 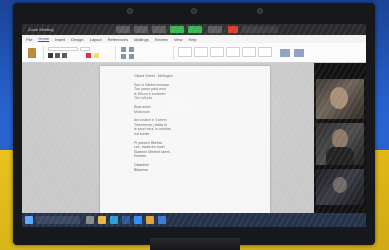 What do you see at coordinates (29, 220) in the screenshot?
I see `windows-start-icon` at bounding box center [29, 220].